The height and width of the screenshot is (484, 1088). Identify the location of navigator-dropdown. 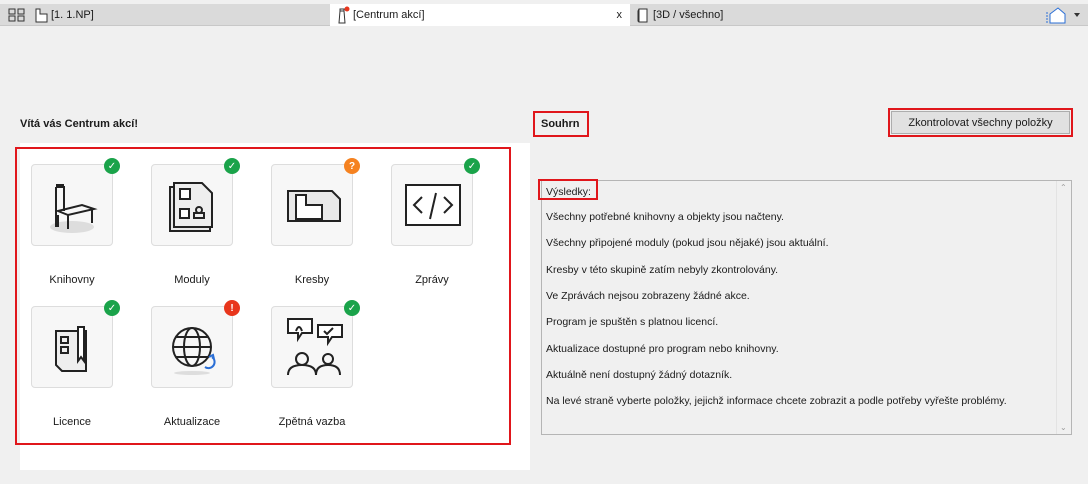
(1064, 15).